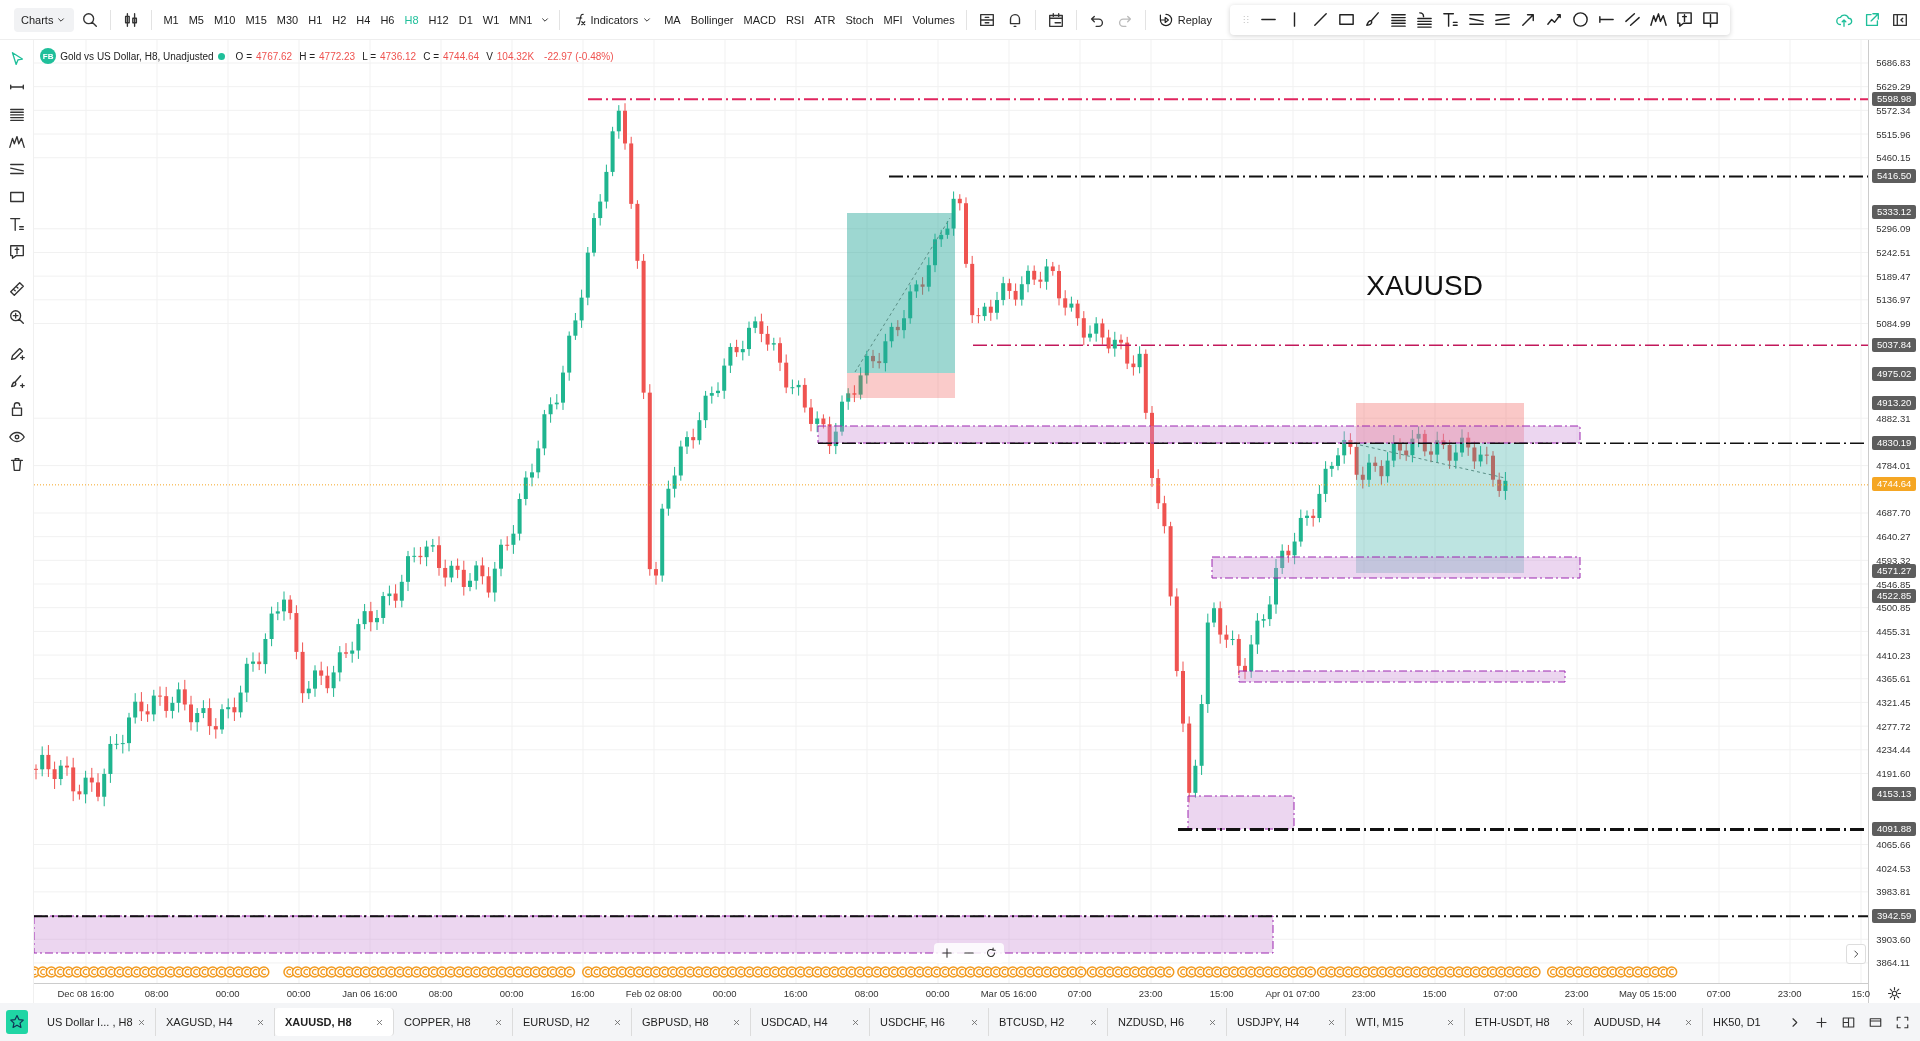  What do you see at coordinates (1893, 868) in the screenshot?
I see `price-tick: 4024.53` at bounding box center [1893, 868].